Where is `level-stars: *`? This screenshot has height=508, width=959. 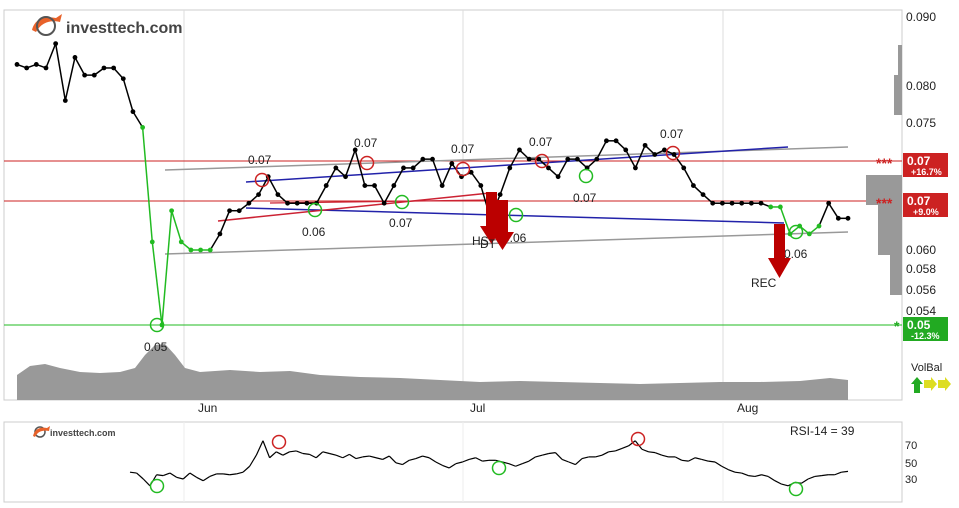
level-stars: * is located at coordinates (897, 326).